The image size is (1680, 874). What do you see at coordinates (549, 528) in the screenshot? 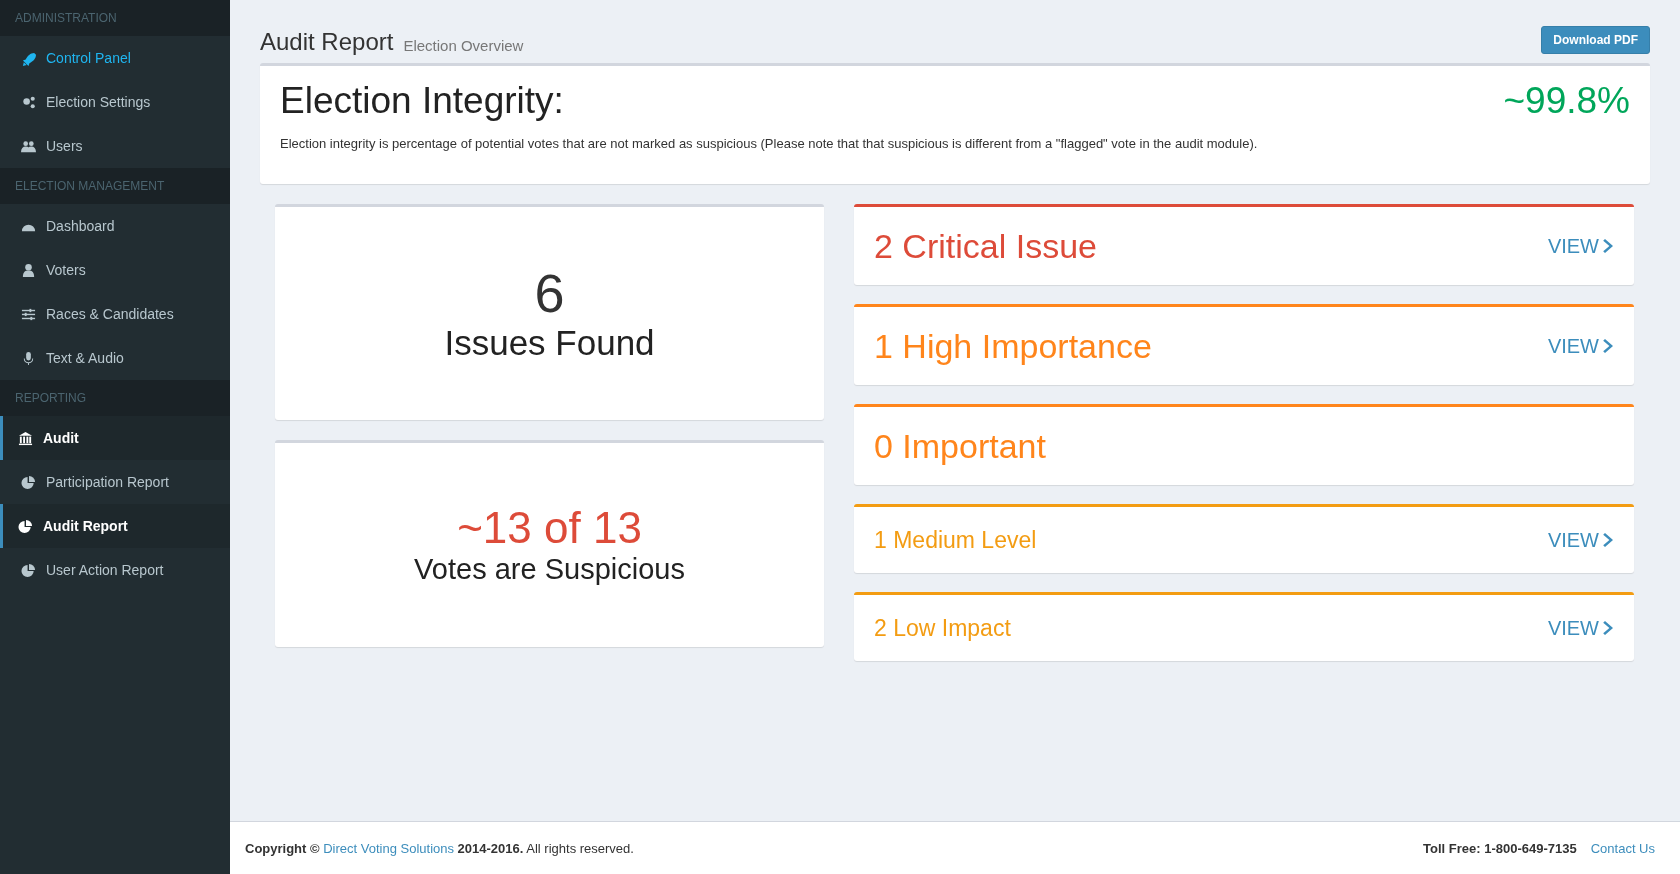
I see `stat-value: ~13 of 13` at bounding box center [549, 528].